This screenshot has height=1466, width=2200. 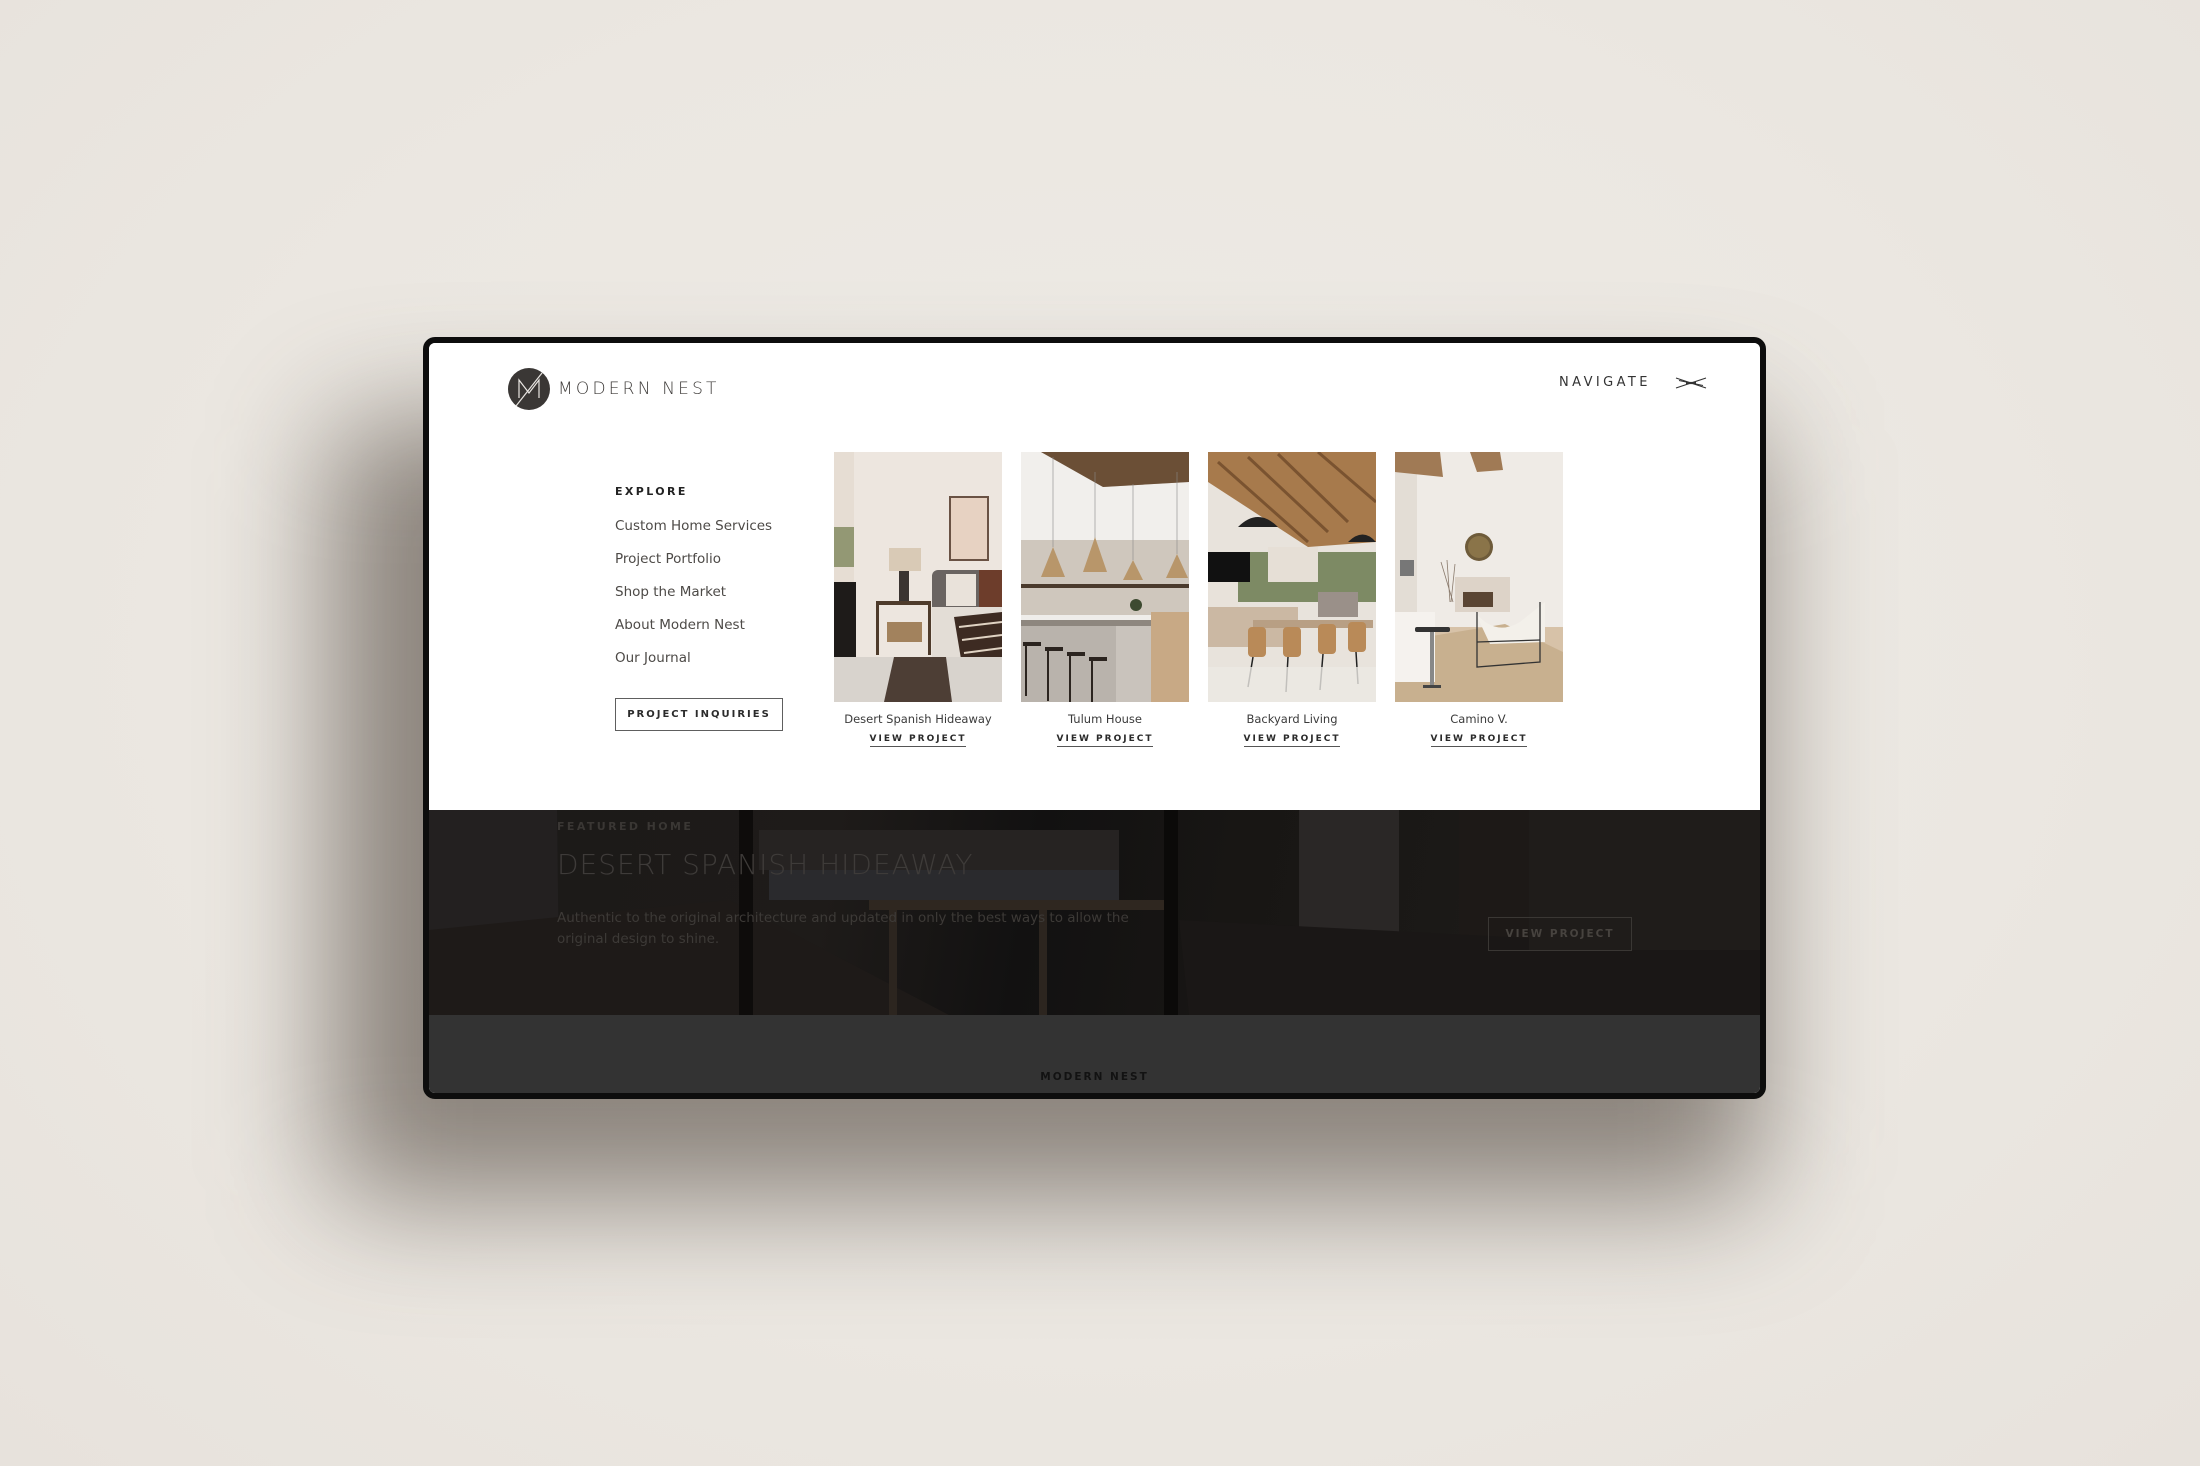 What do you see at coordinates (1605, 382) in the screenshot?
I see `navigate-label: NAVIGATE` at bounding box center [1605, 382].